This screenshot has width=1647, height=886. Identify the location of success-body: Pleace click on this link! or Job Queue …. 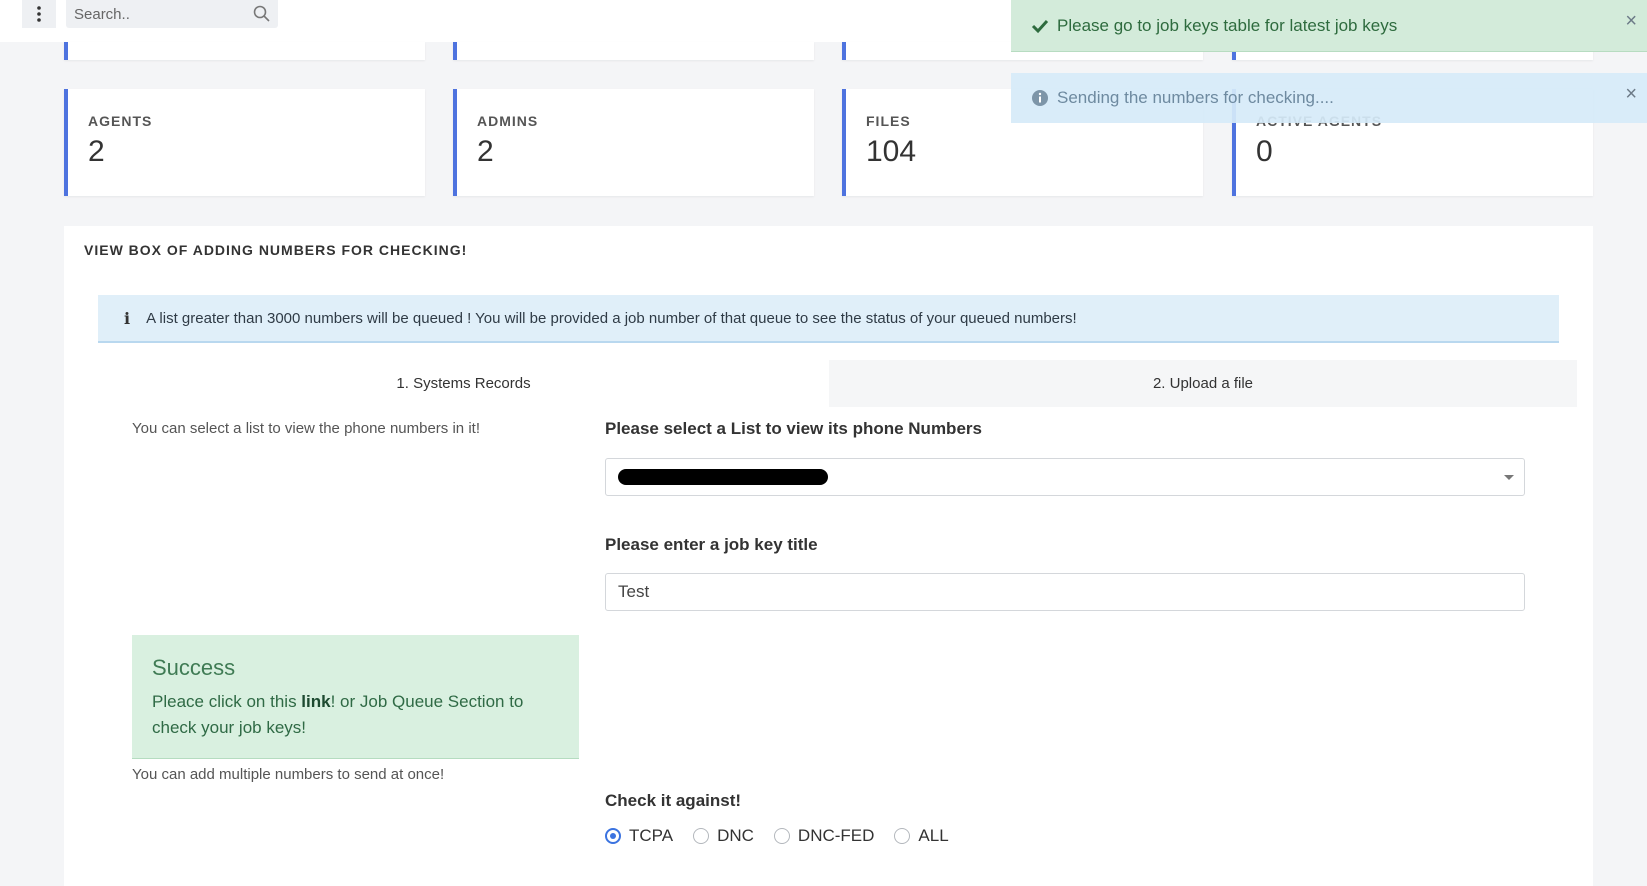
(355, 715).